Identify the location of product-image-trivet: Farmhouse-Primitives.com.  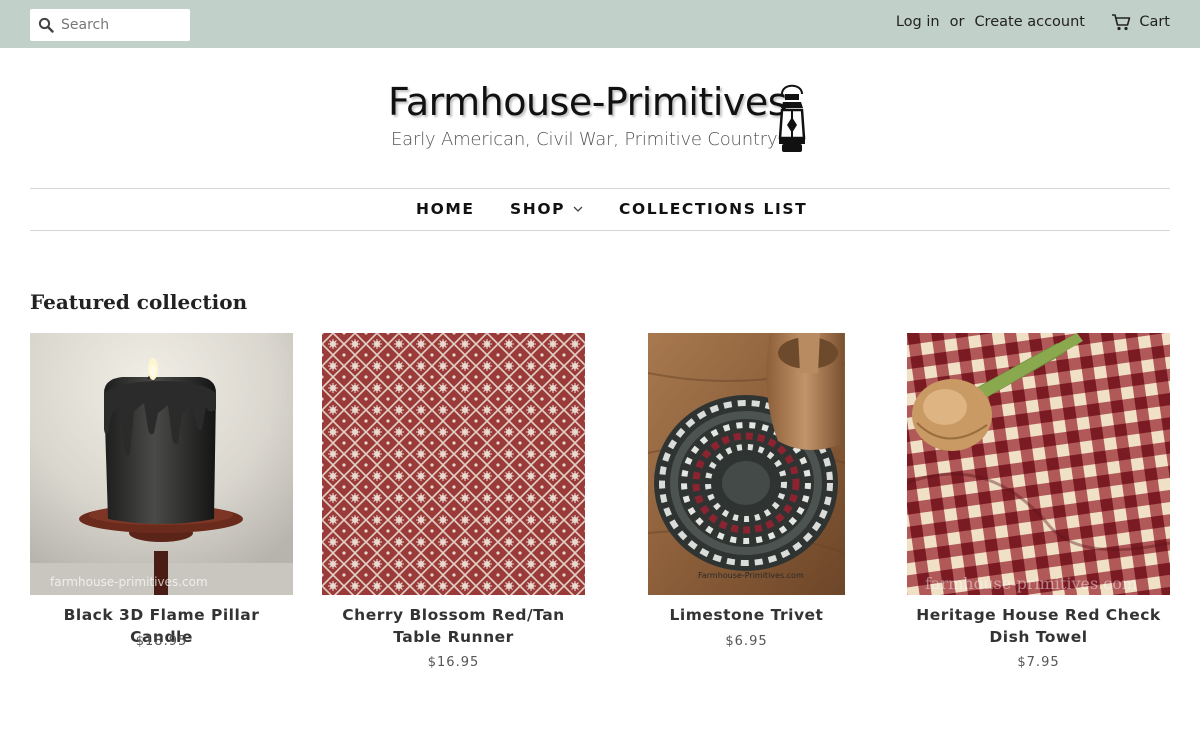
(746, 464).